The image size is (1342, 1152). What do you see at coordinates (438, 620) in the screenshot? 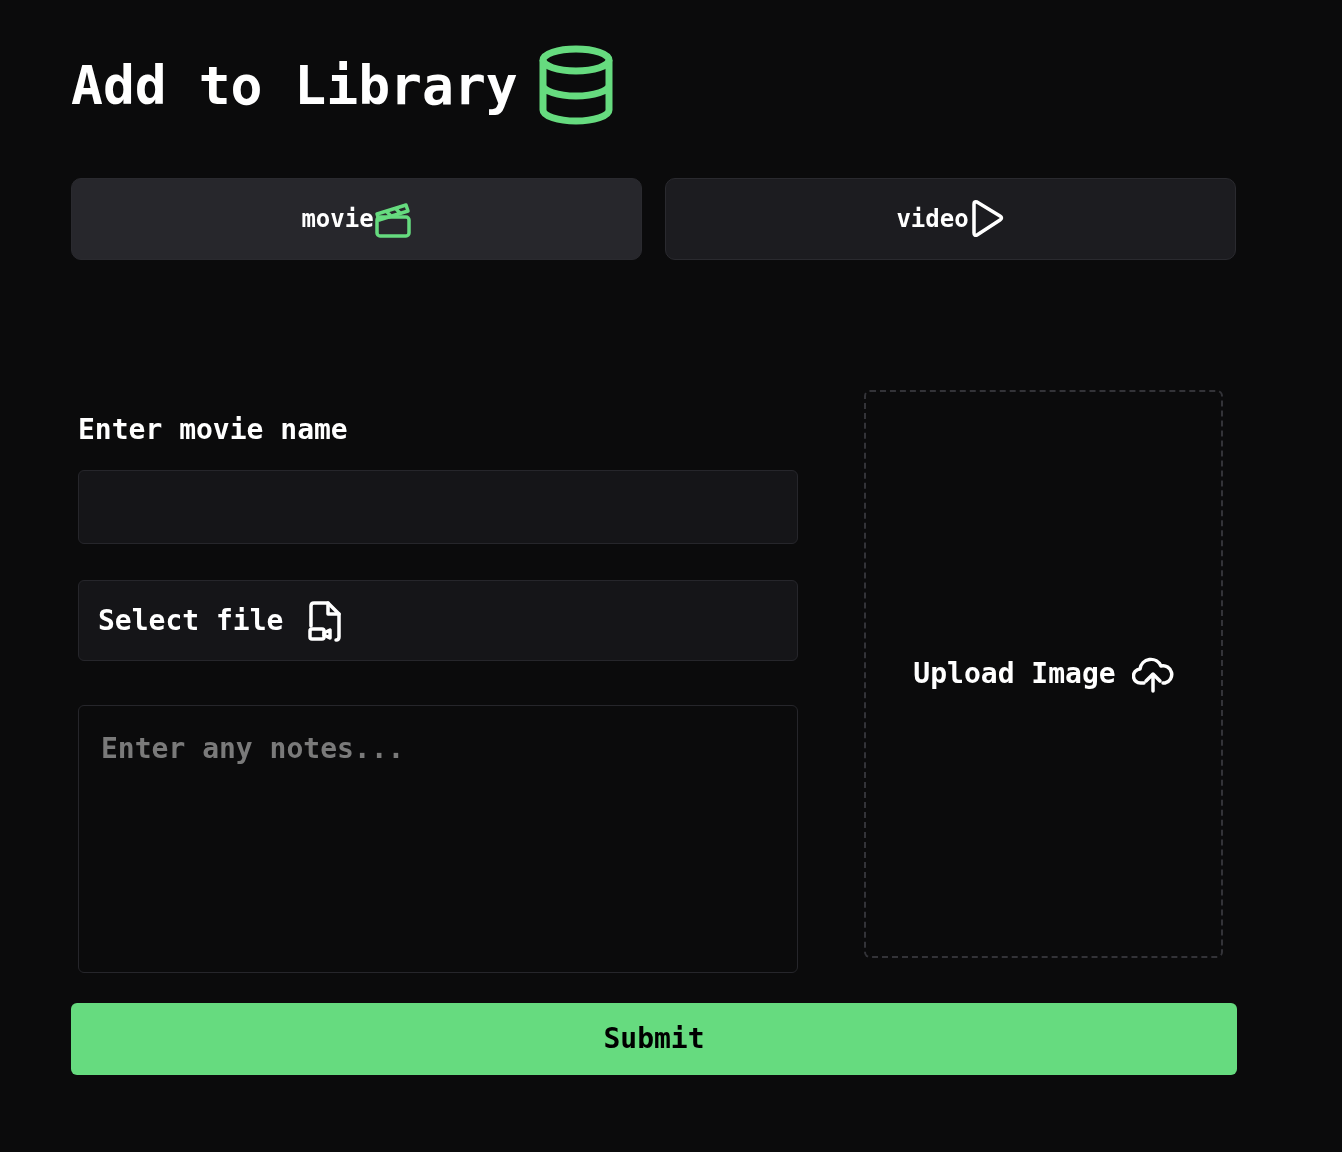
I see `select-file-button: Select file` at bounding box center [438, 620].